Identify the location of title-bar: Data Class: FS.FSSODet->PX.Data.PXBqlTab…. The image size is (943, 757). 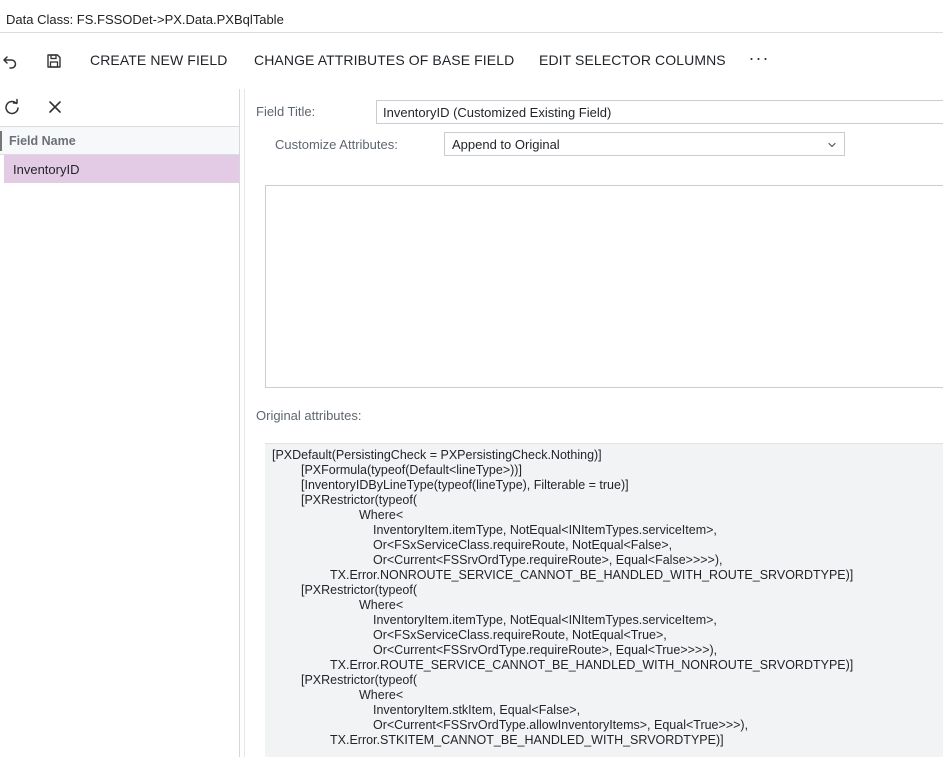
(471, 16).